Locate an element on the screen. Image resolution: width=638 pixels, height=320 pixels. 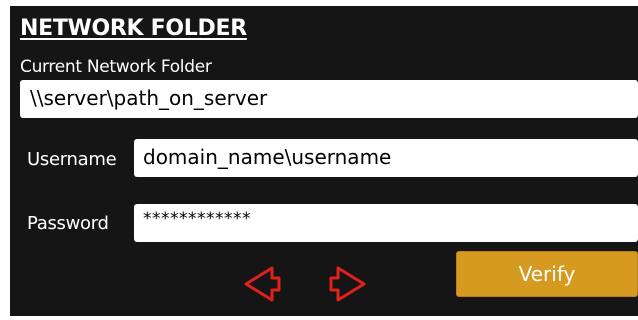
folder-path-field: \\server\path_on_server is located at coordinates (329, 99).